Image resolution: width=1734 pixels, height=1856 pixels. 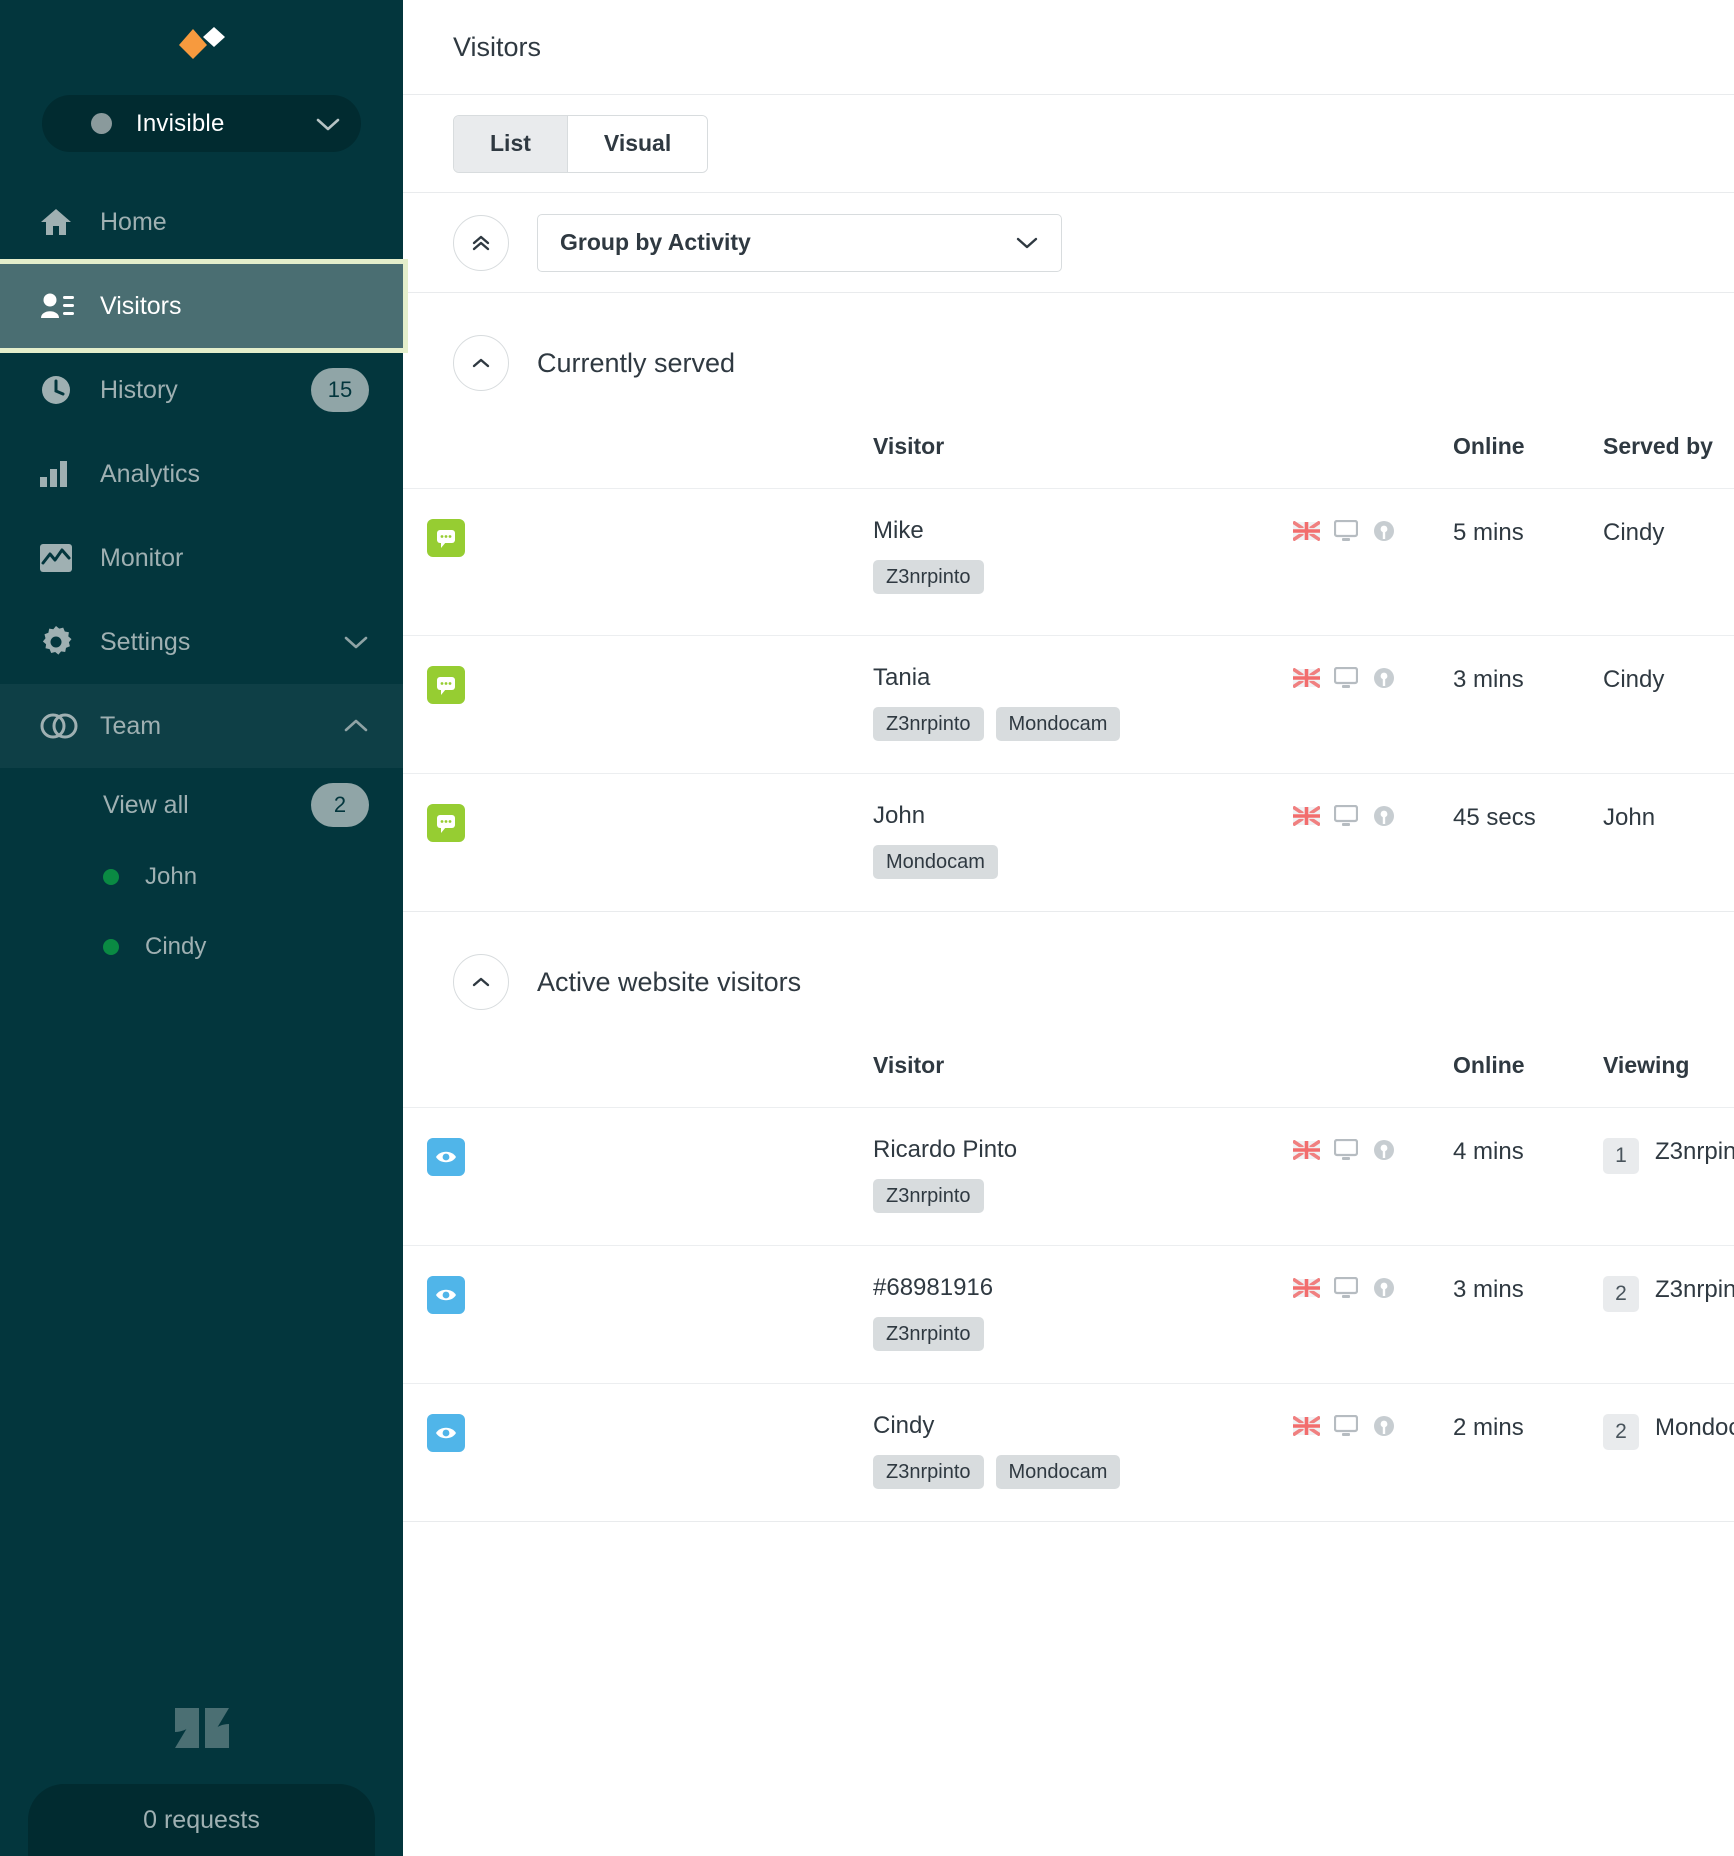 I want to click on viewing-page-label: Mondocam, so click(x=1694, y=1427).